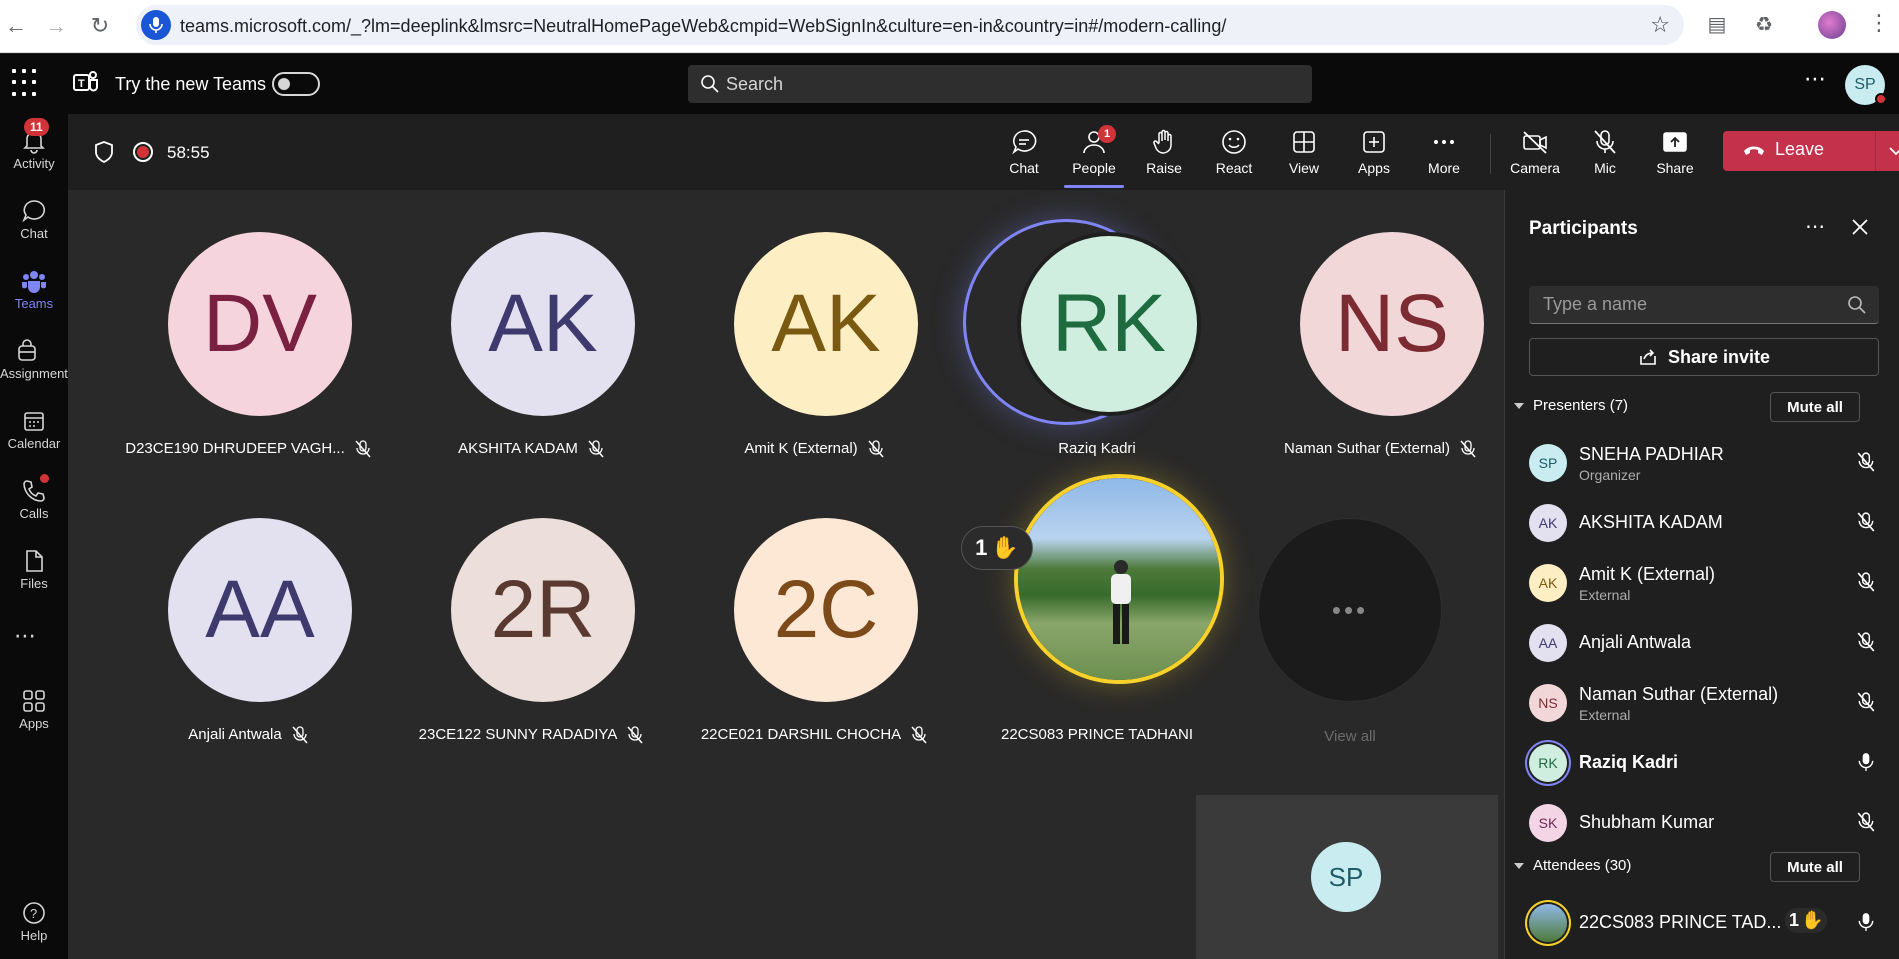 This screenshot has height=959, width=1899. I want to click on leave-button: Leave, so click(1811, 151).